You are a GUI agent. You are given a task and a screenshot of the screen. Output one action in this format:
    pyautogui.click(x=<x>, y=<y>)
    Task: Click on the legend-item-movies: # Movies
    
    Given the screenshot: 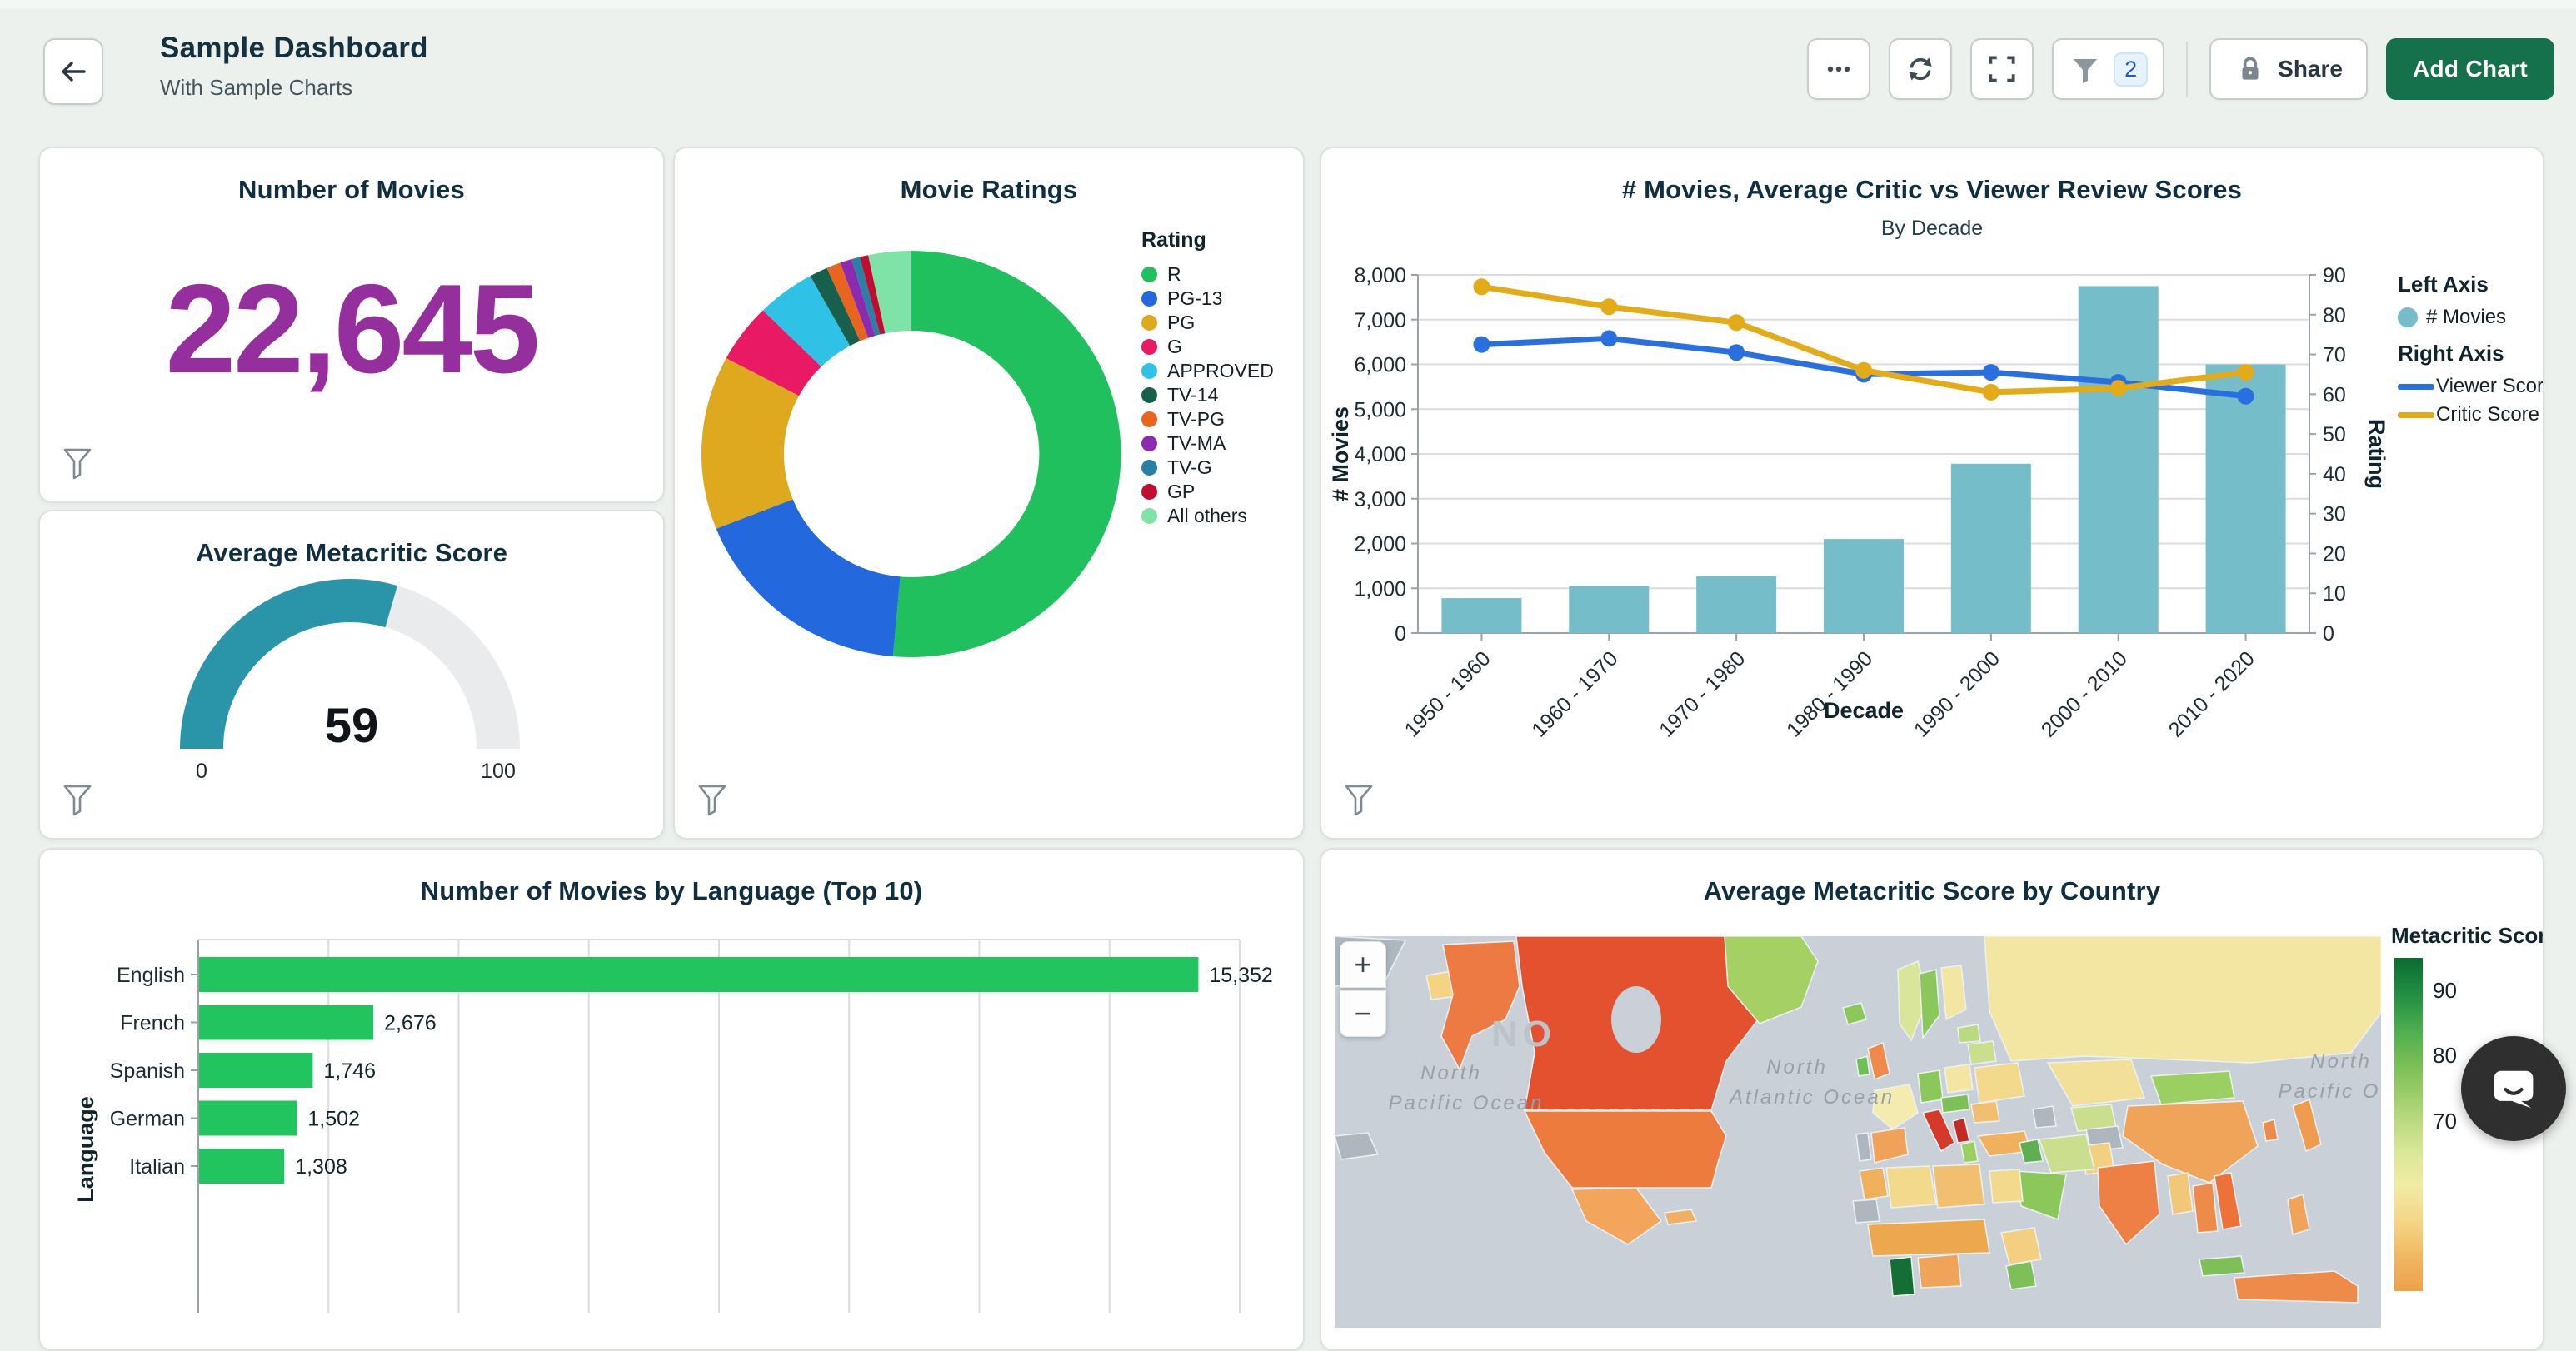 What is the action you would take?
    pyautogui.click(x=2469, y=317)
    